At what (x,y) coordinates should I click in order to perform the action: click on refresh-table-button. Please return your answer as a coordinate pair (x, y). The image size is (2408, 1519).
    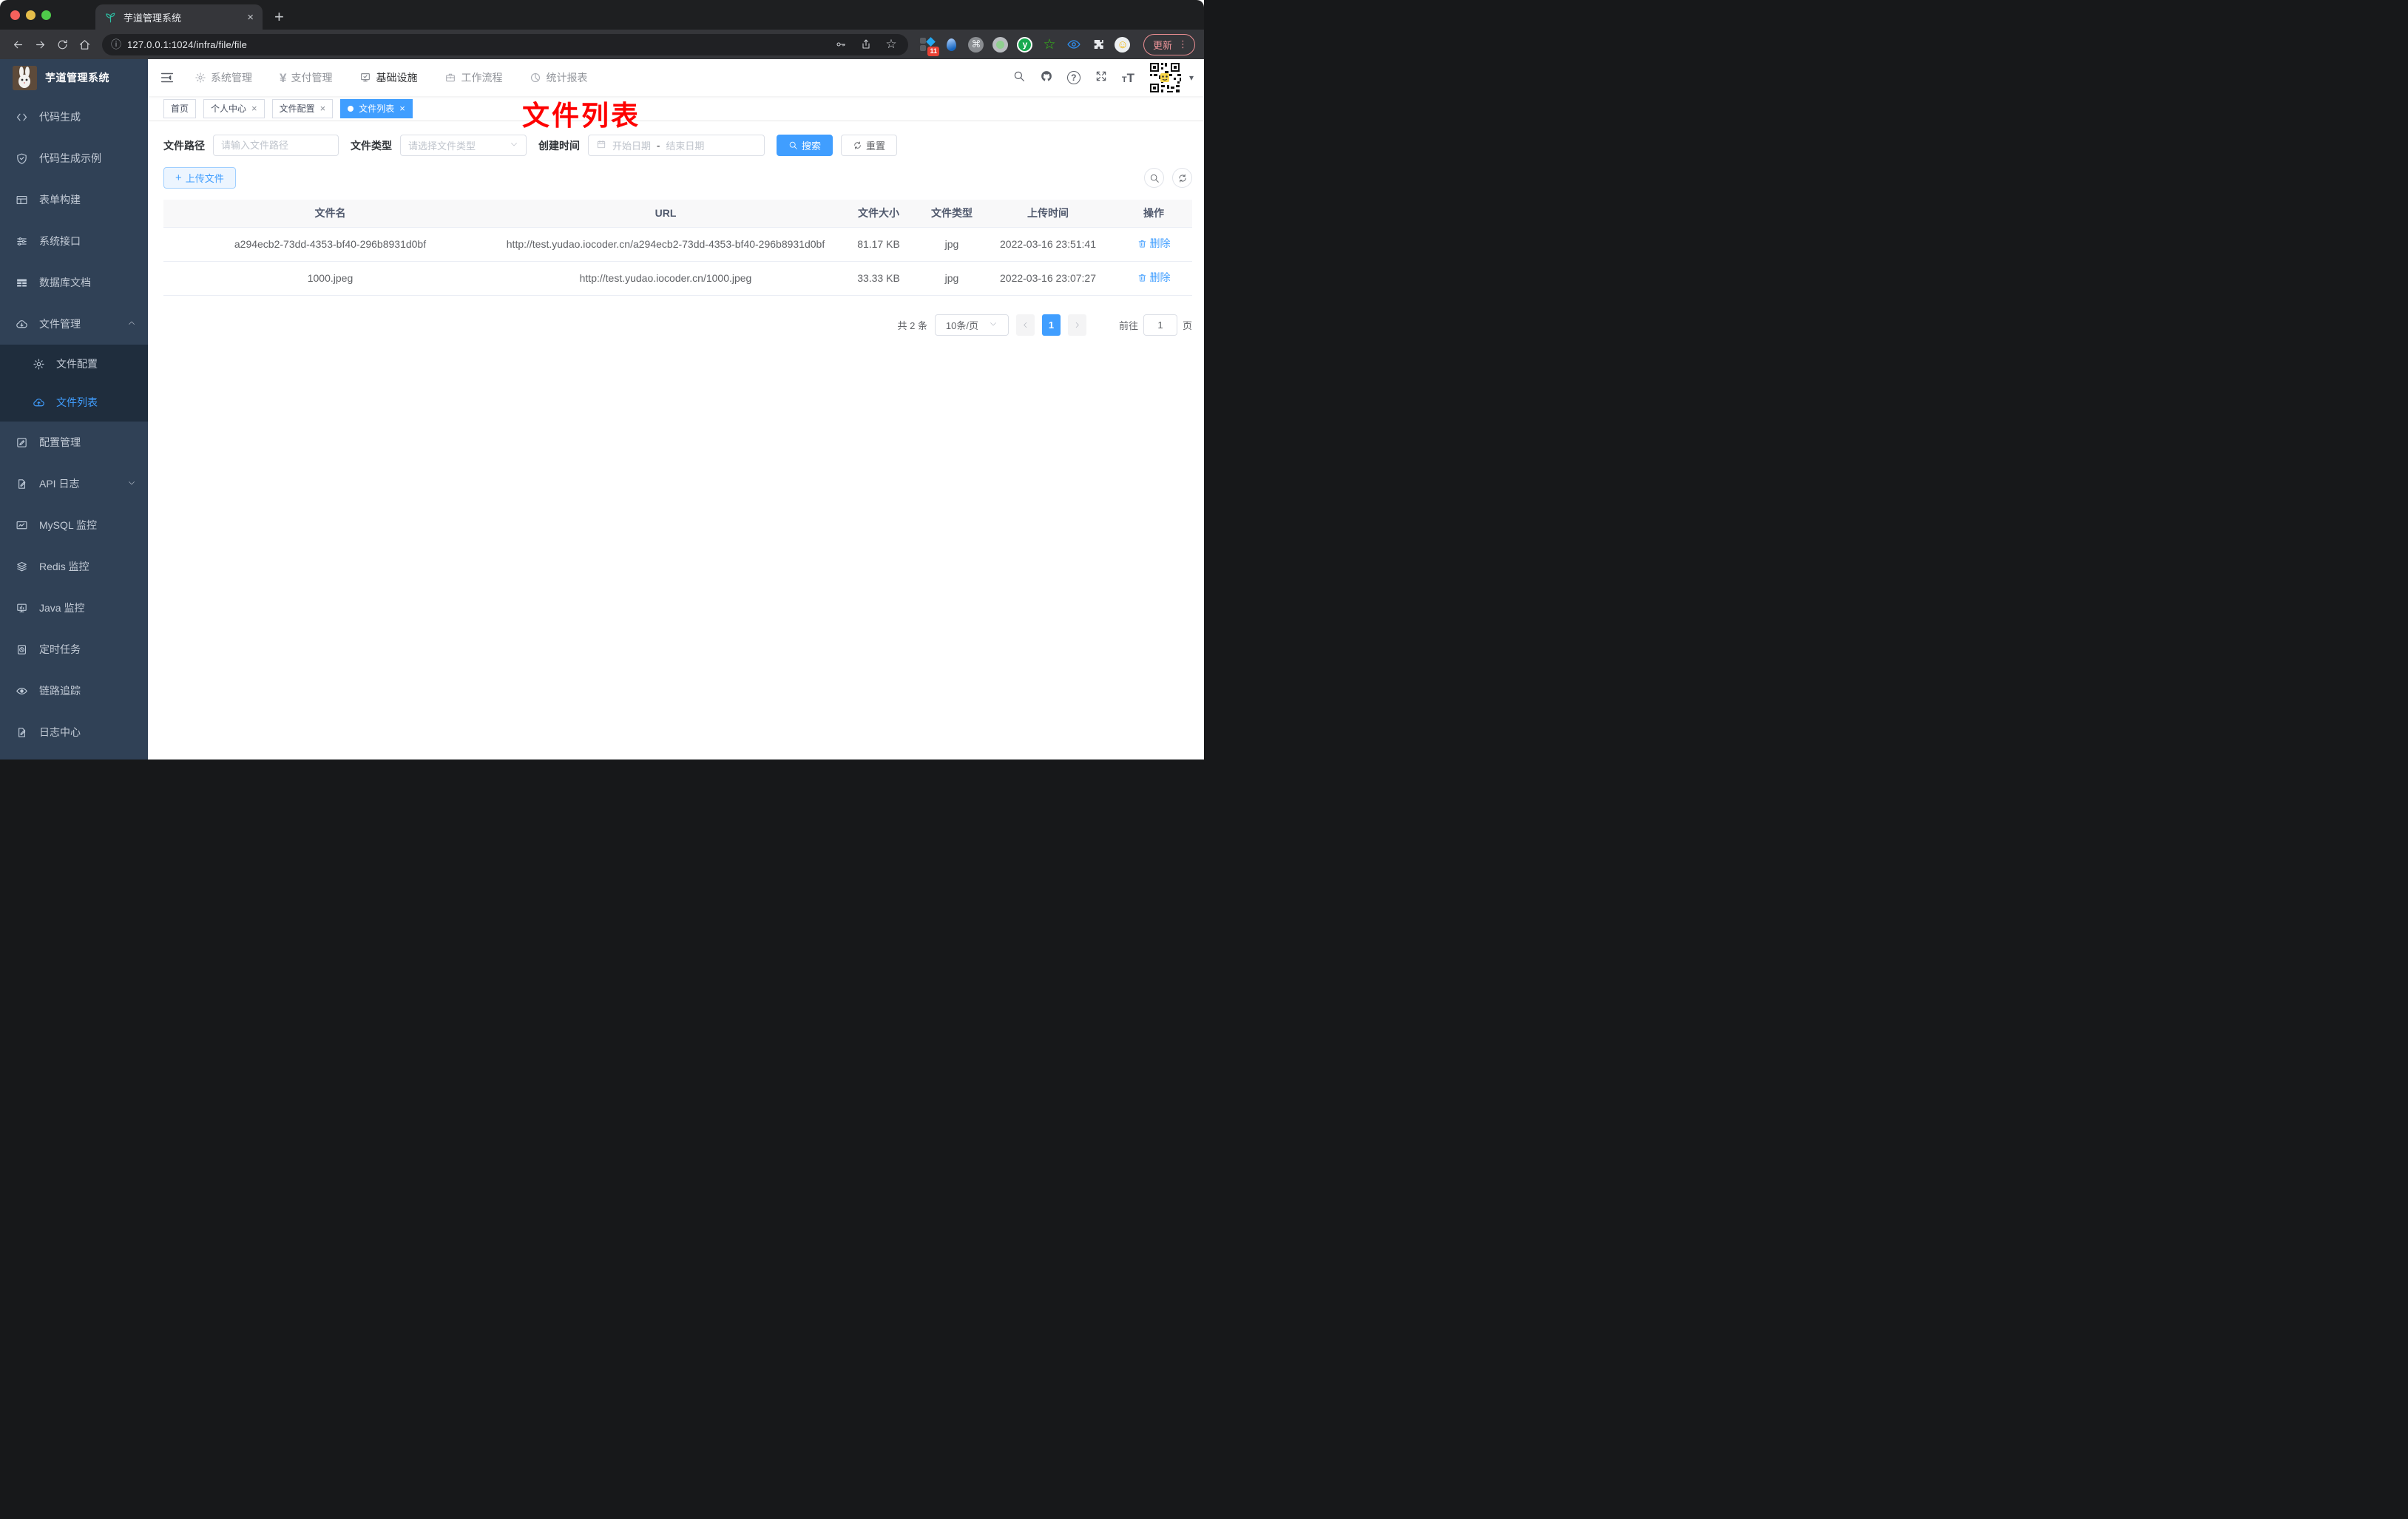
    Looking at the image, I should click on (1182, 178).